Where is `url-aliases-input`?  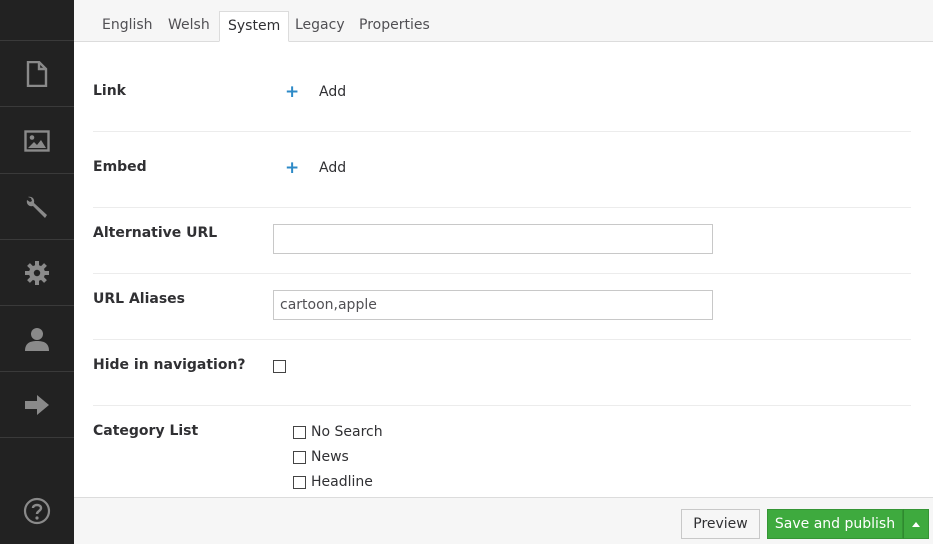 url-aliases-input is located at coordinates (493, 305).